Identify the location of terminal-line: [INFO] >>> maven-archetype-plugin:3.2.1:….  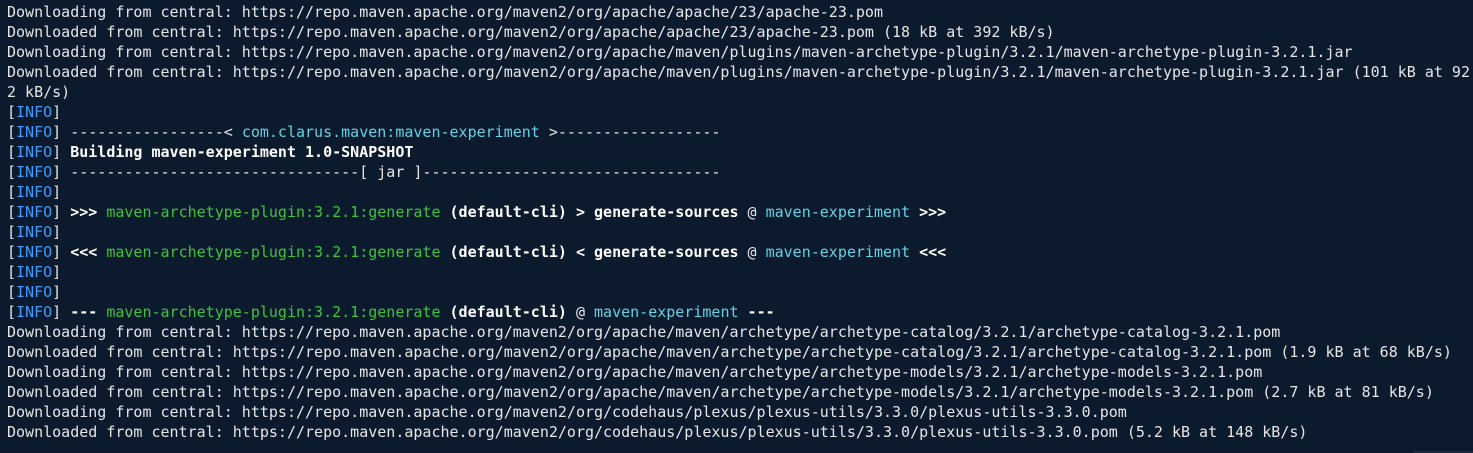
(740, 212).